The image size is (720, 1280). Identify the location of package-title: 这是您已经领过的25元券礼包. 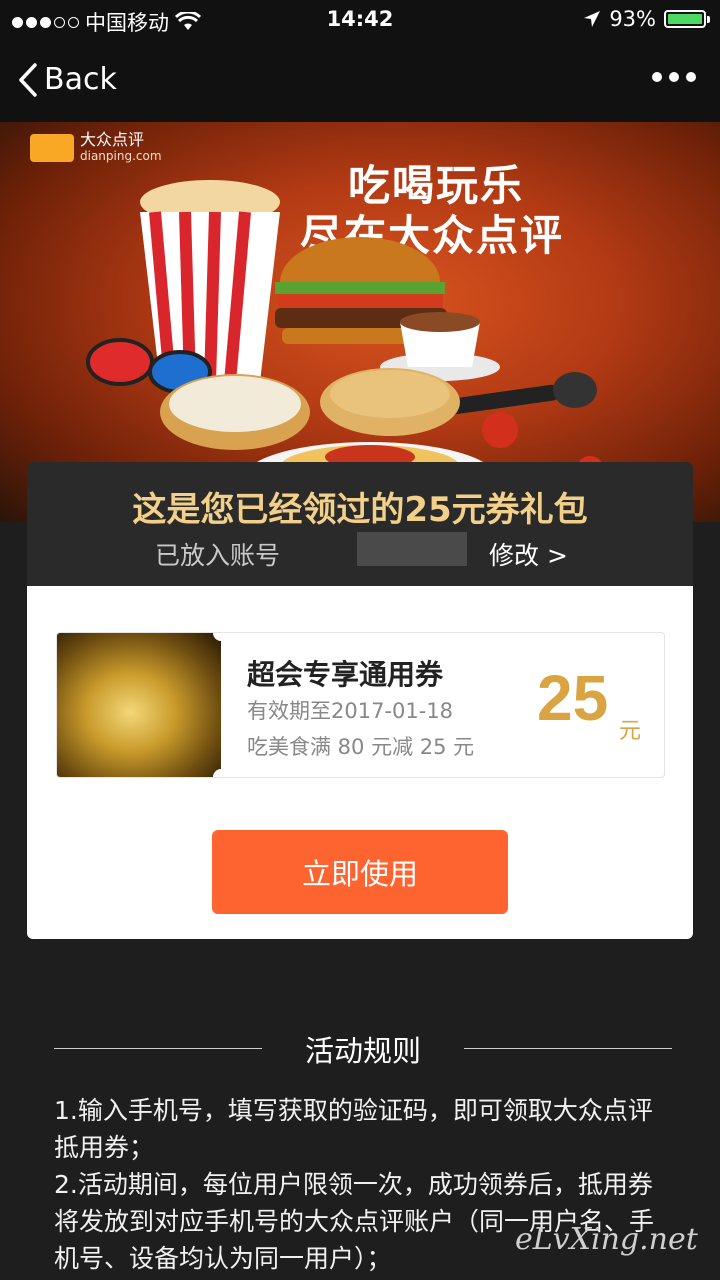
(360, 510).